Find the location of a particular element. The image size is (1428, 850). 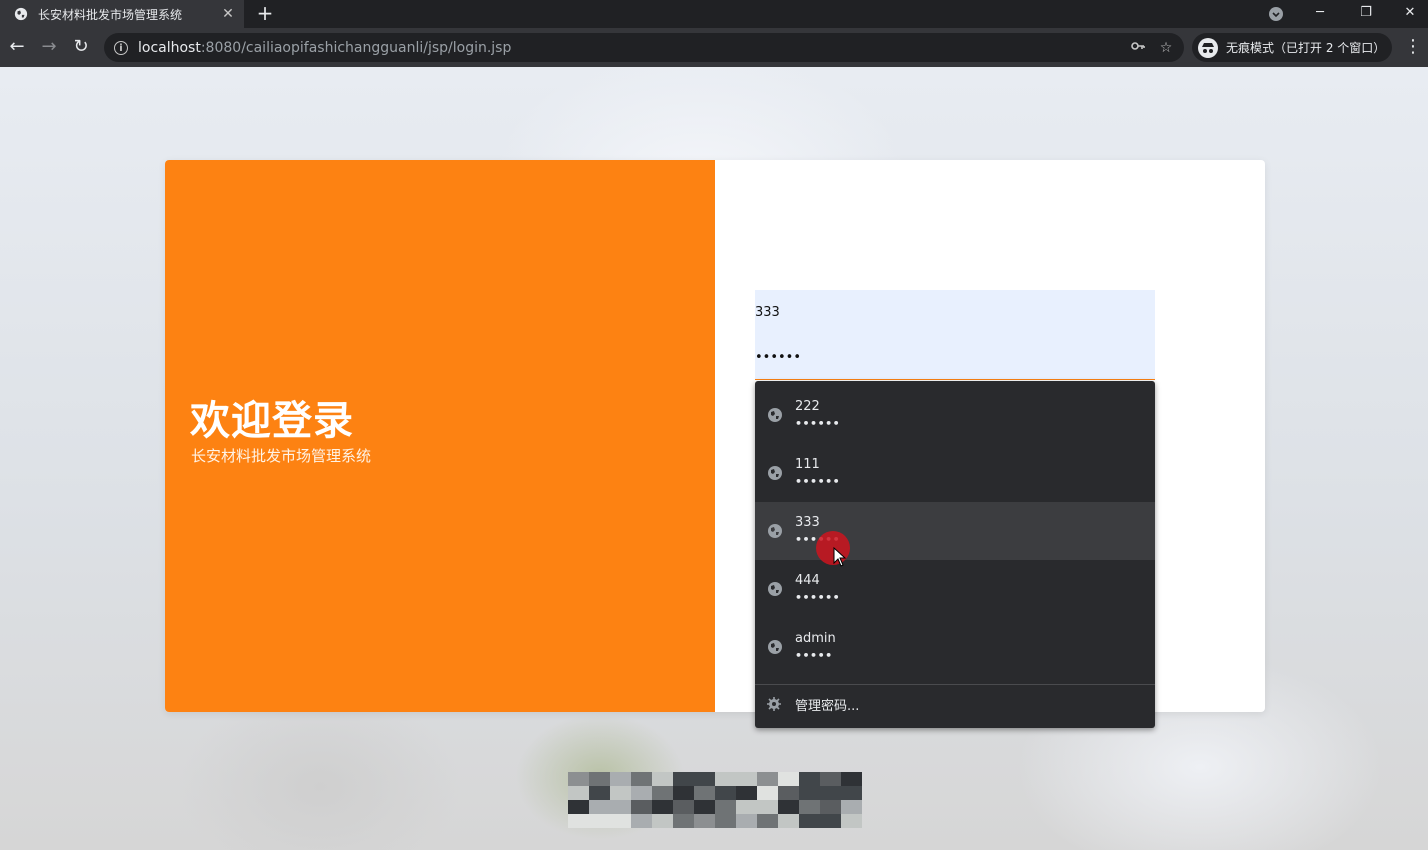

close-window-icon: ✕ is located at coordinates (1409, 14).